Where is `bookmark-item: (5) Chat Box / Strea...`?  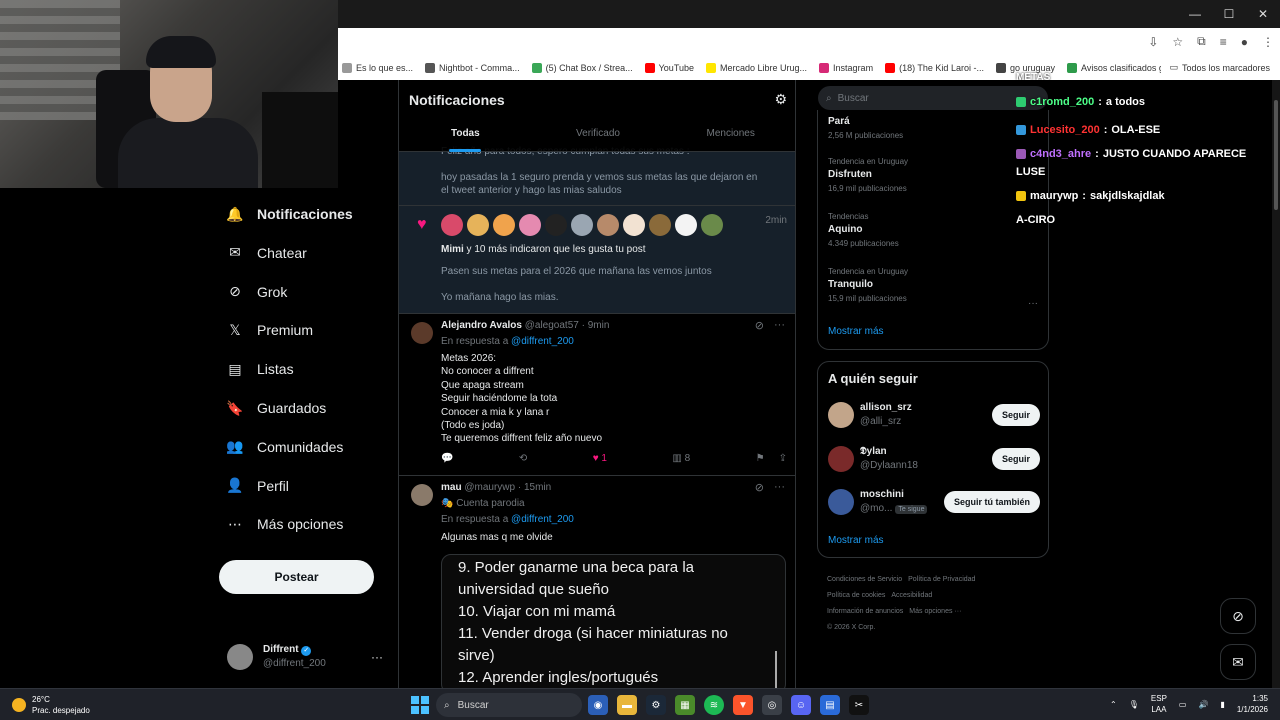
bookmark-item: (5) Chat Box / Strea... is located at coordinates (582, 67).